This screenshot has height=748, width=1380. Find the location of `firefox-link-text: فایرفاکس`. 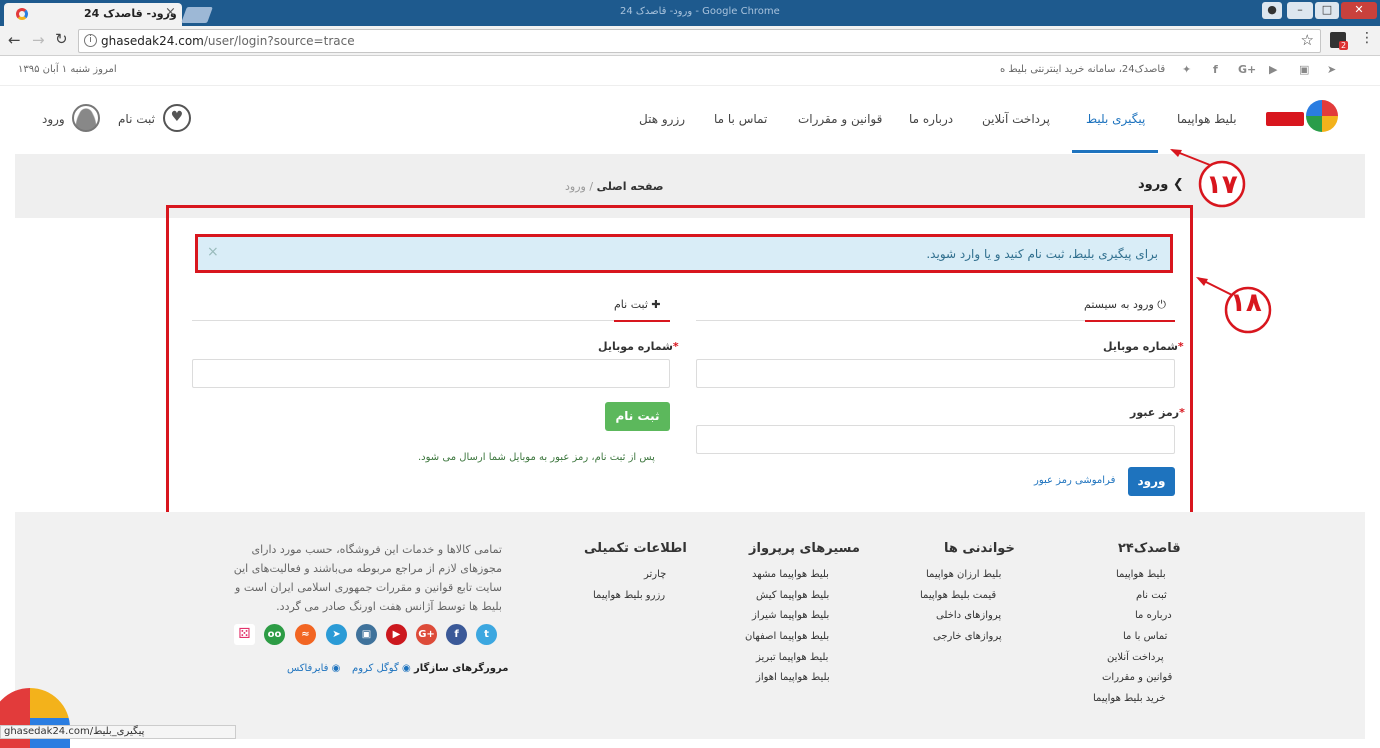

firefox-link-text: فایرفاکس is located at coordinates (308, 668).